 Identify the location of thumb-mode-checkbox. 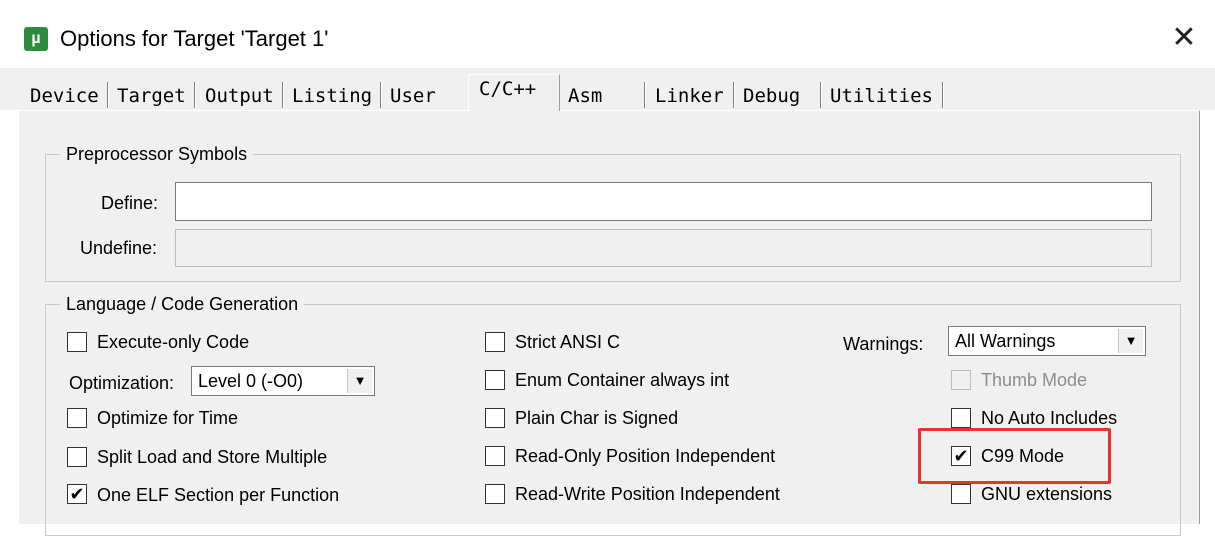
(961, 380).